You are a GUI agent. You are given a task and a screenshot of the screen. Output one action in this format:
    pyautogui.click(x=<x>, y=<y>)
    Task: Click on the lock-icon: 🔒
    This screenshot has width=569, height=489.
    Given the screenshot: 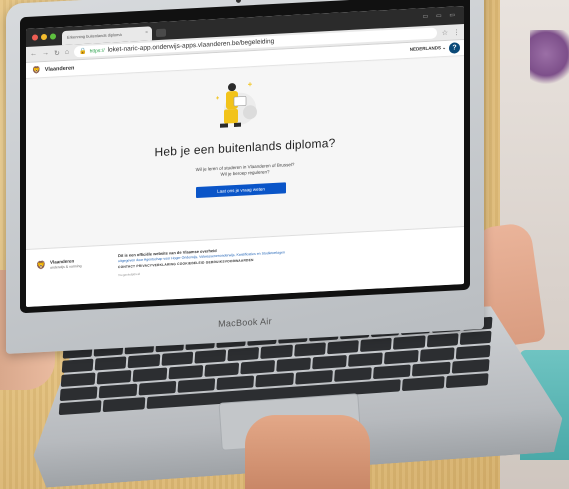 What is the action you would take?
    pyautogui.click(x=83, y=52)
    